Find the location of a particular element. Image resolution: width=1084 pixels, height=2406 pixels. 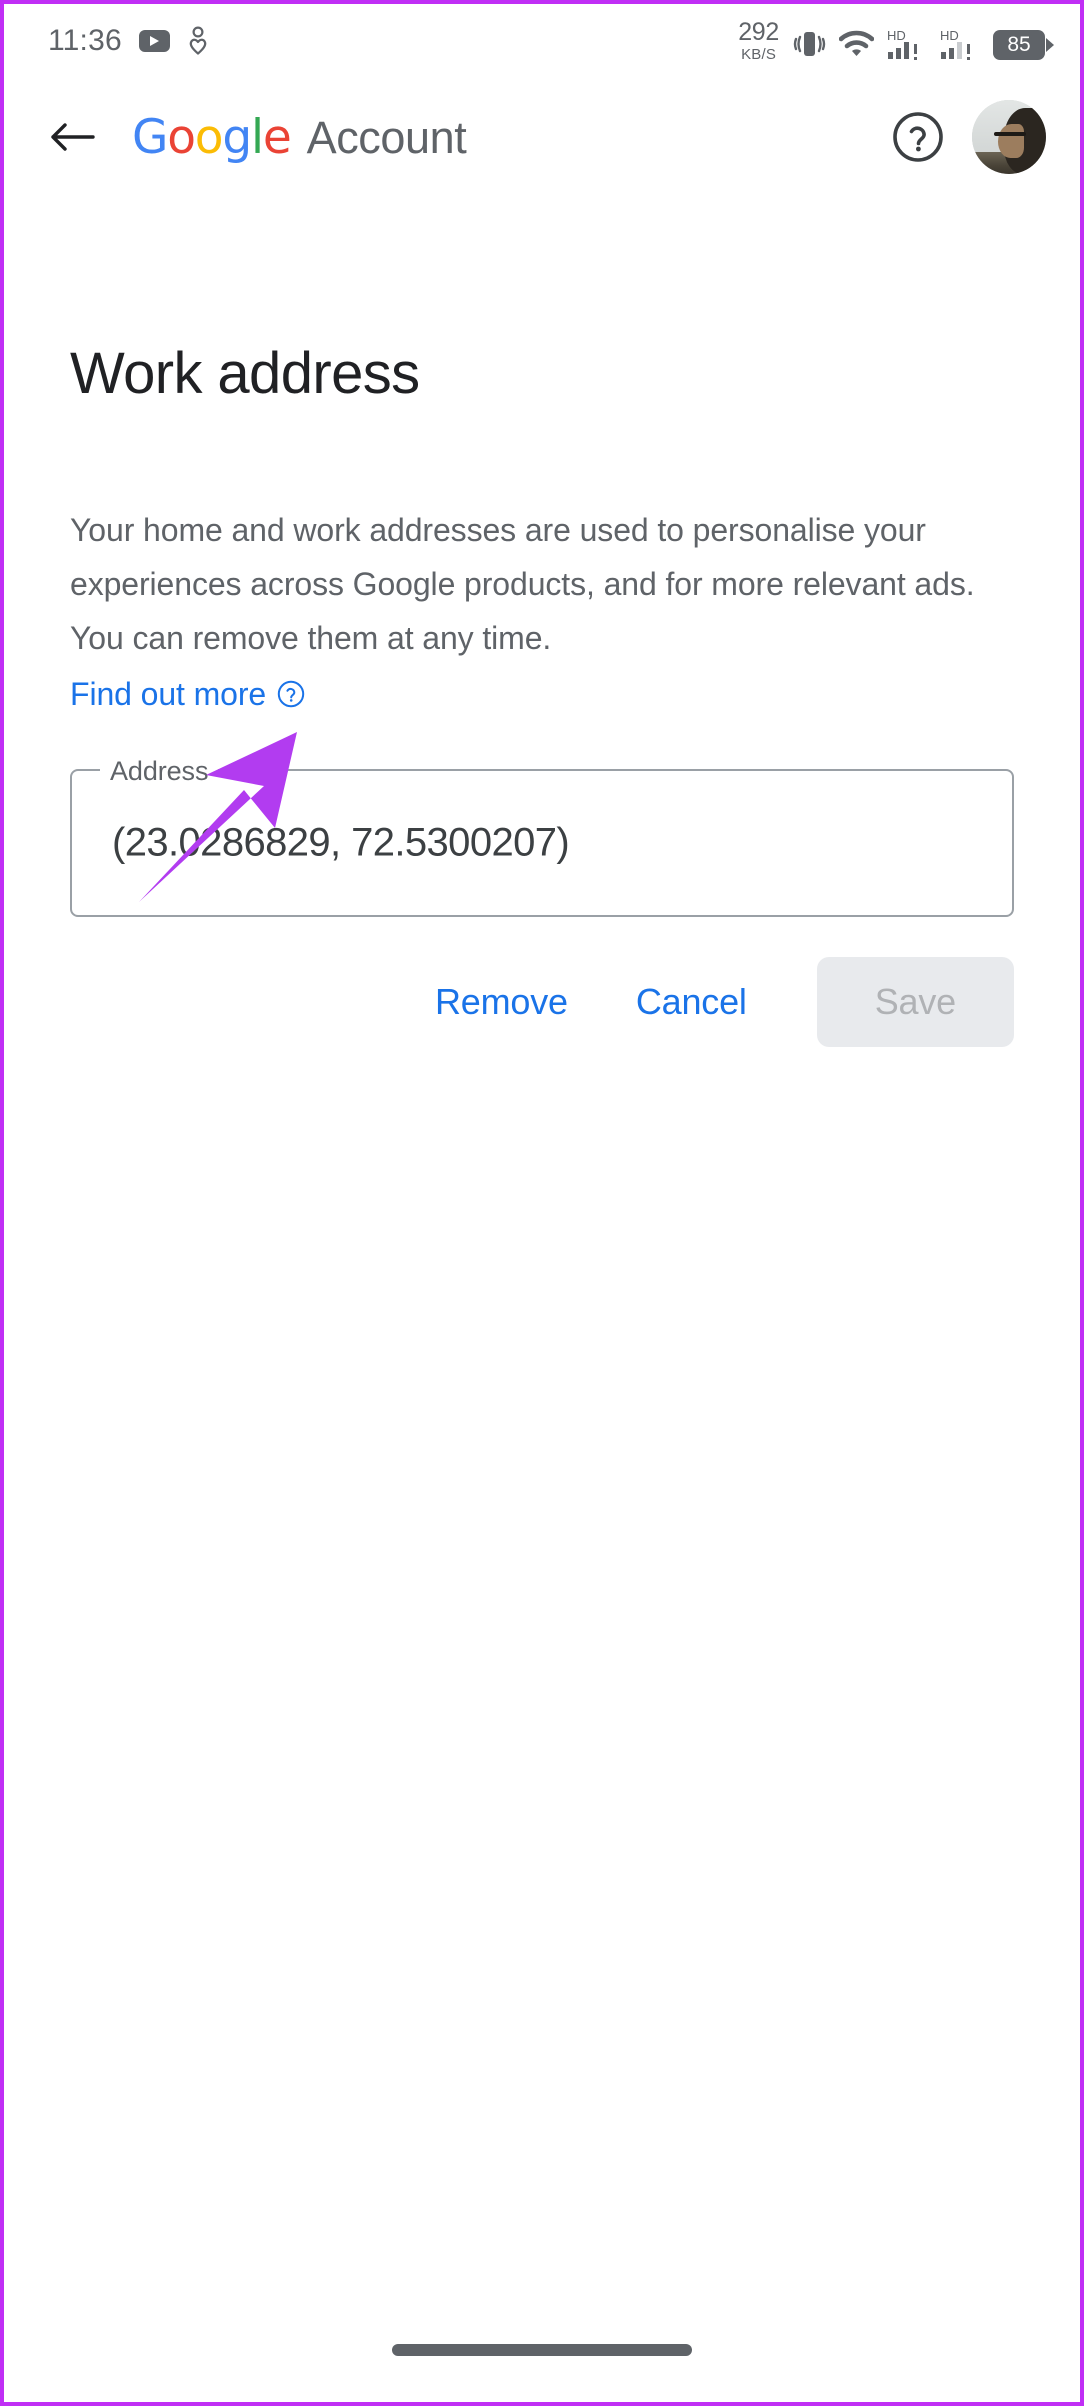

battery-indicator: 85 is located at coordinates (1023, 44).